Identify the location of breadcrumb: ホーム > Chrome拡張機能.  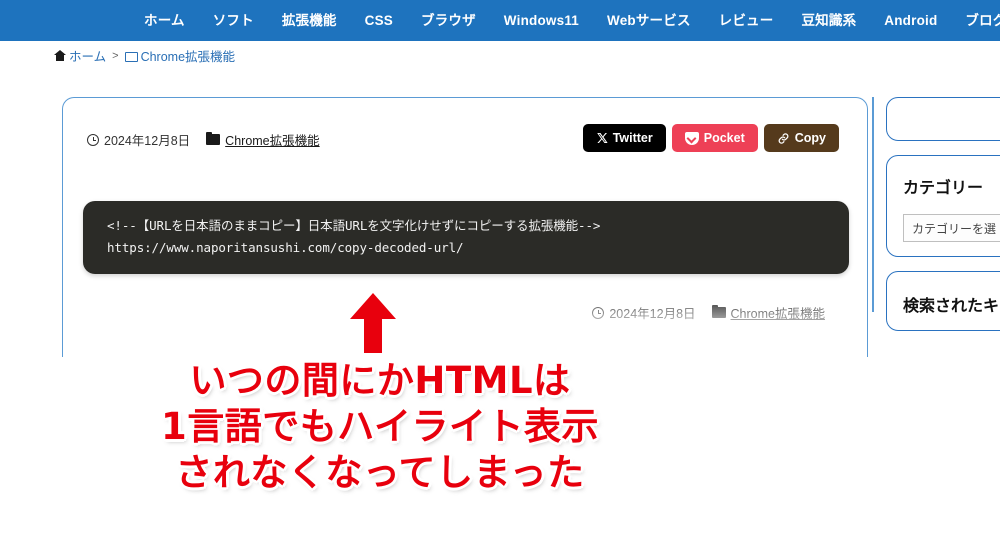
(144, 55).